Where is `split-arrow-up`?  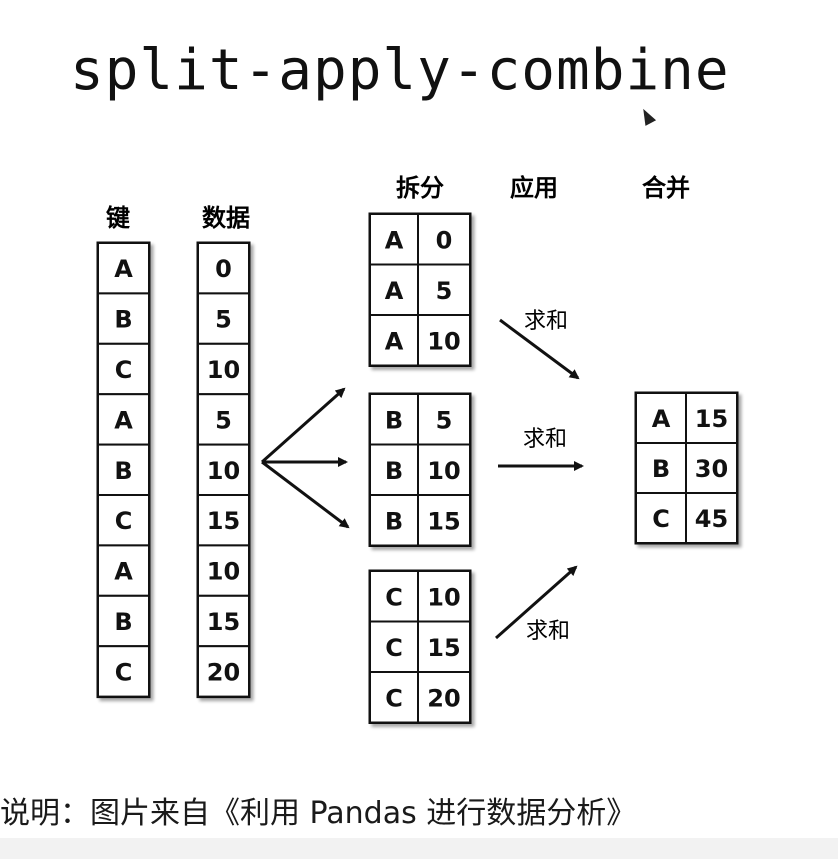 split-arrow-up is located at coordinates (303, 425).